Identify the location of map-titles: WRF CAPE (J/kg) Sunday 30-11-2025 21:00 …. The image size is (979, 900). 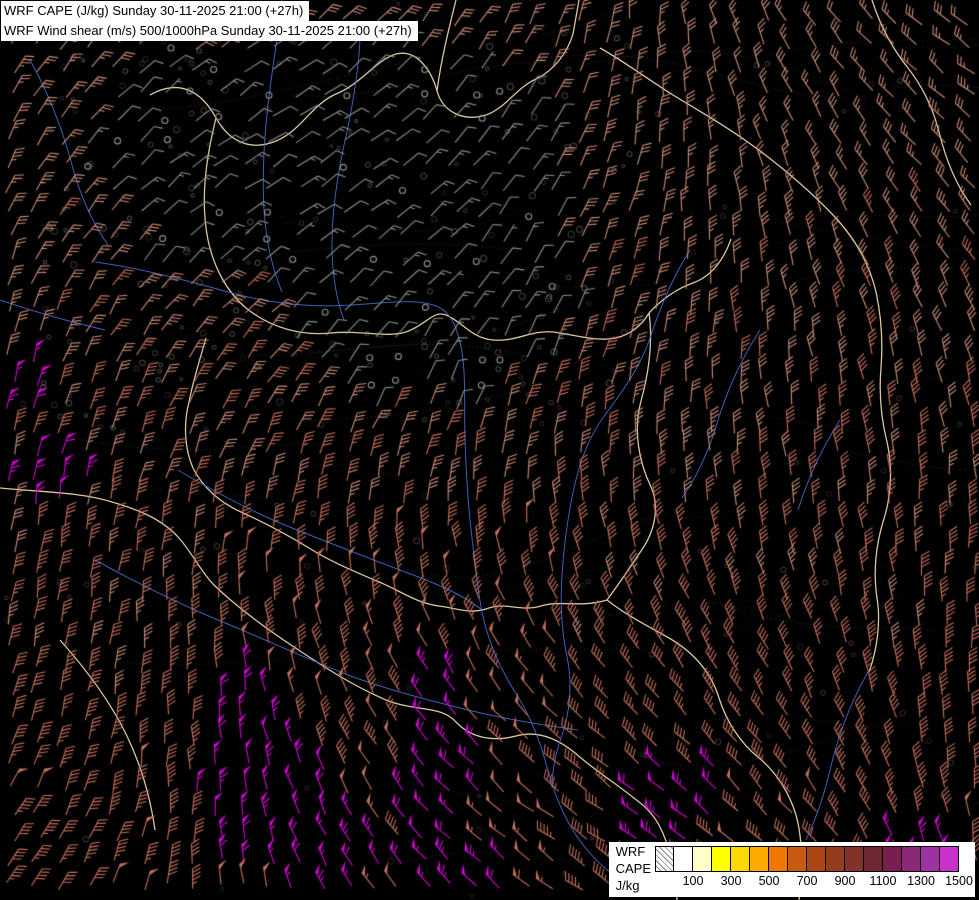
(209, 21).